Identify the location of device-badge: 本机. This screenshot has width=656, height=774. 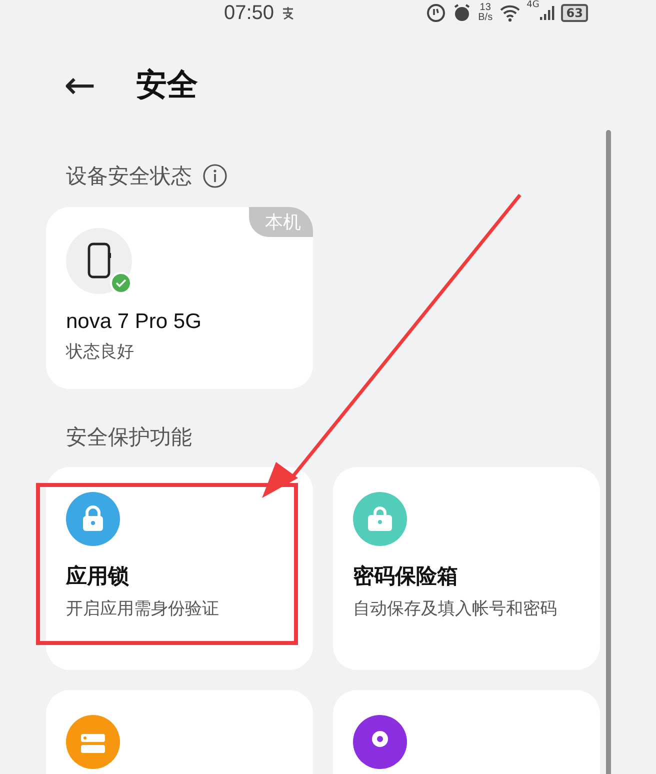
(281, 222).